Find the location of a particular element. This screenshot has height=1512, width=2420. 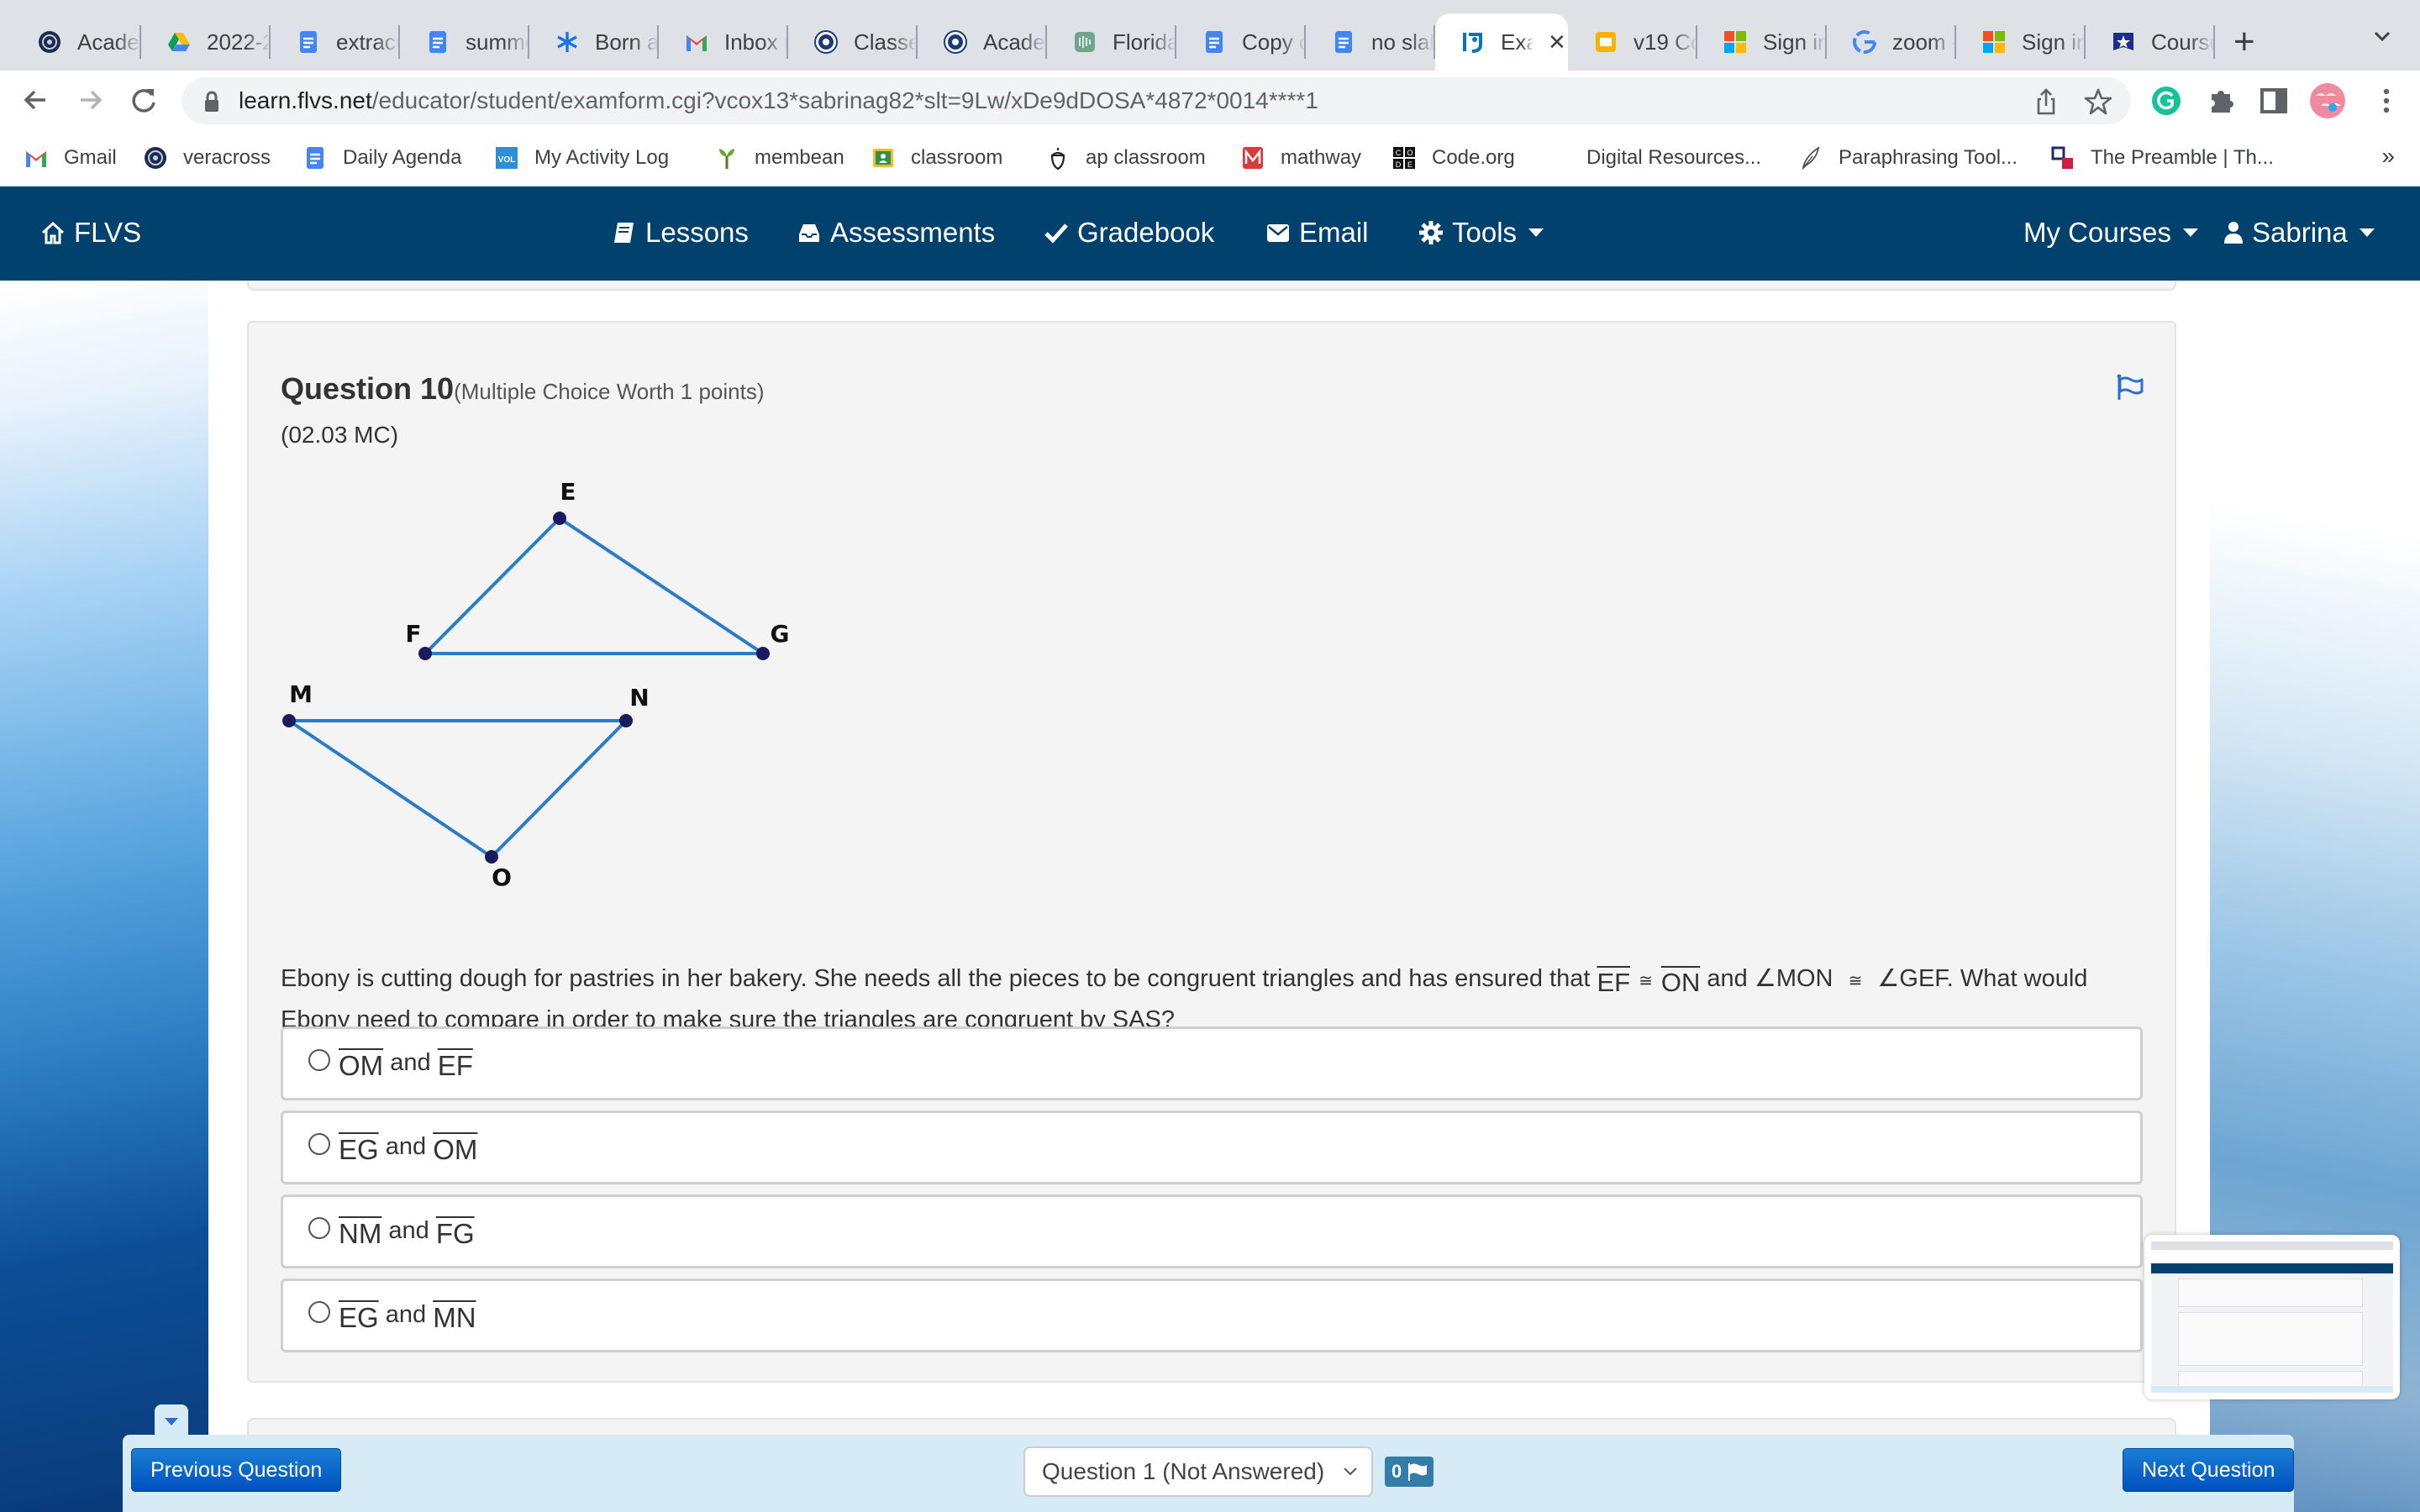

gmail-icon is located at coordinates (36, 158).